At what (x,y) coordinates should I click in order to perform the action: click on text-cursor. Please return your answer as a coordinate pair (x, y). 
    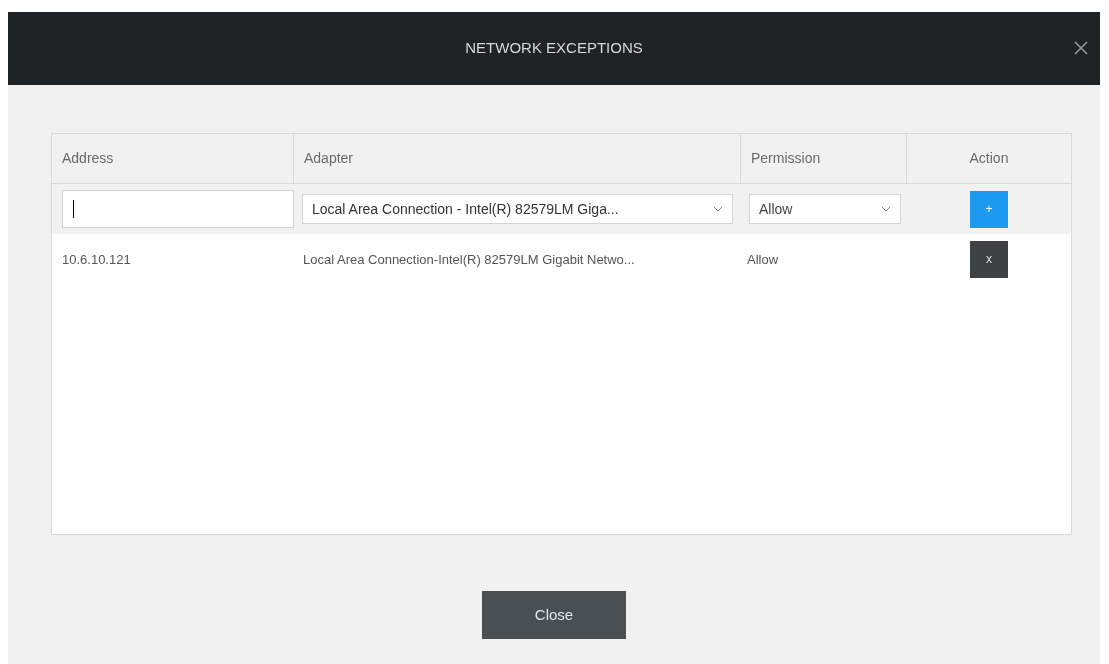
    Looking at the image, I should click on (73, 209).